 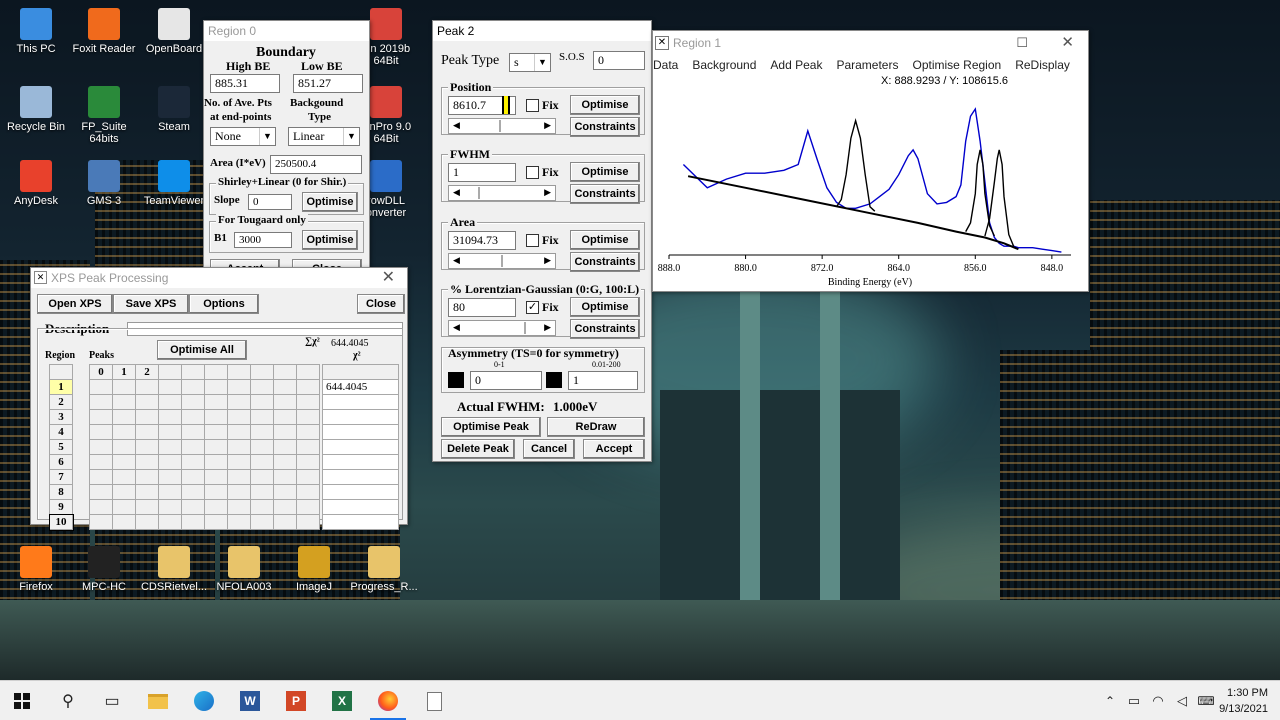 What do you see at coordinates (244, 569) in the screenshot?
I see `desktop-icon: NFOLA003` at bounding box center [244, 569].